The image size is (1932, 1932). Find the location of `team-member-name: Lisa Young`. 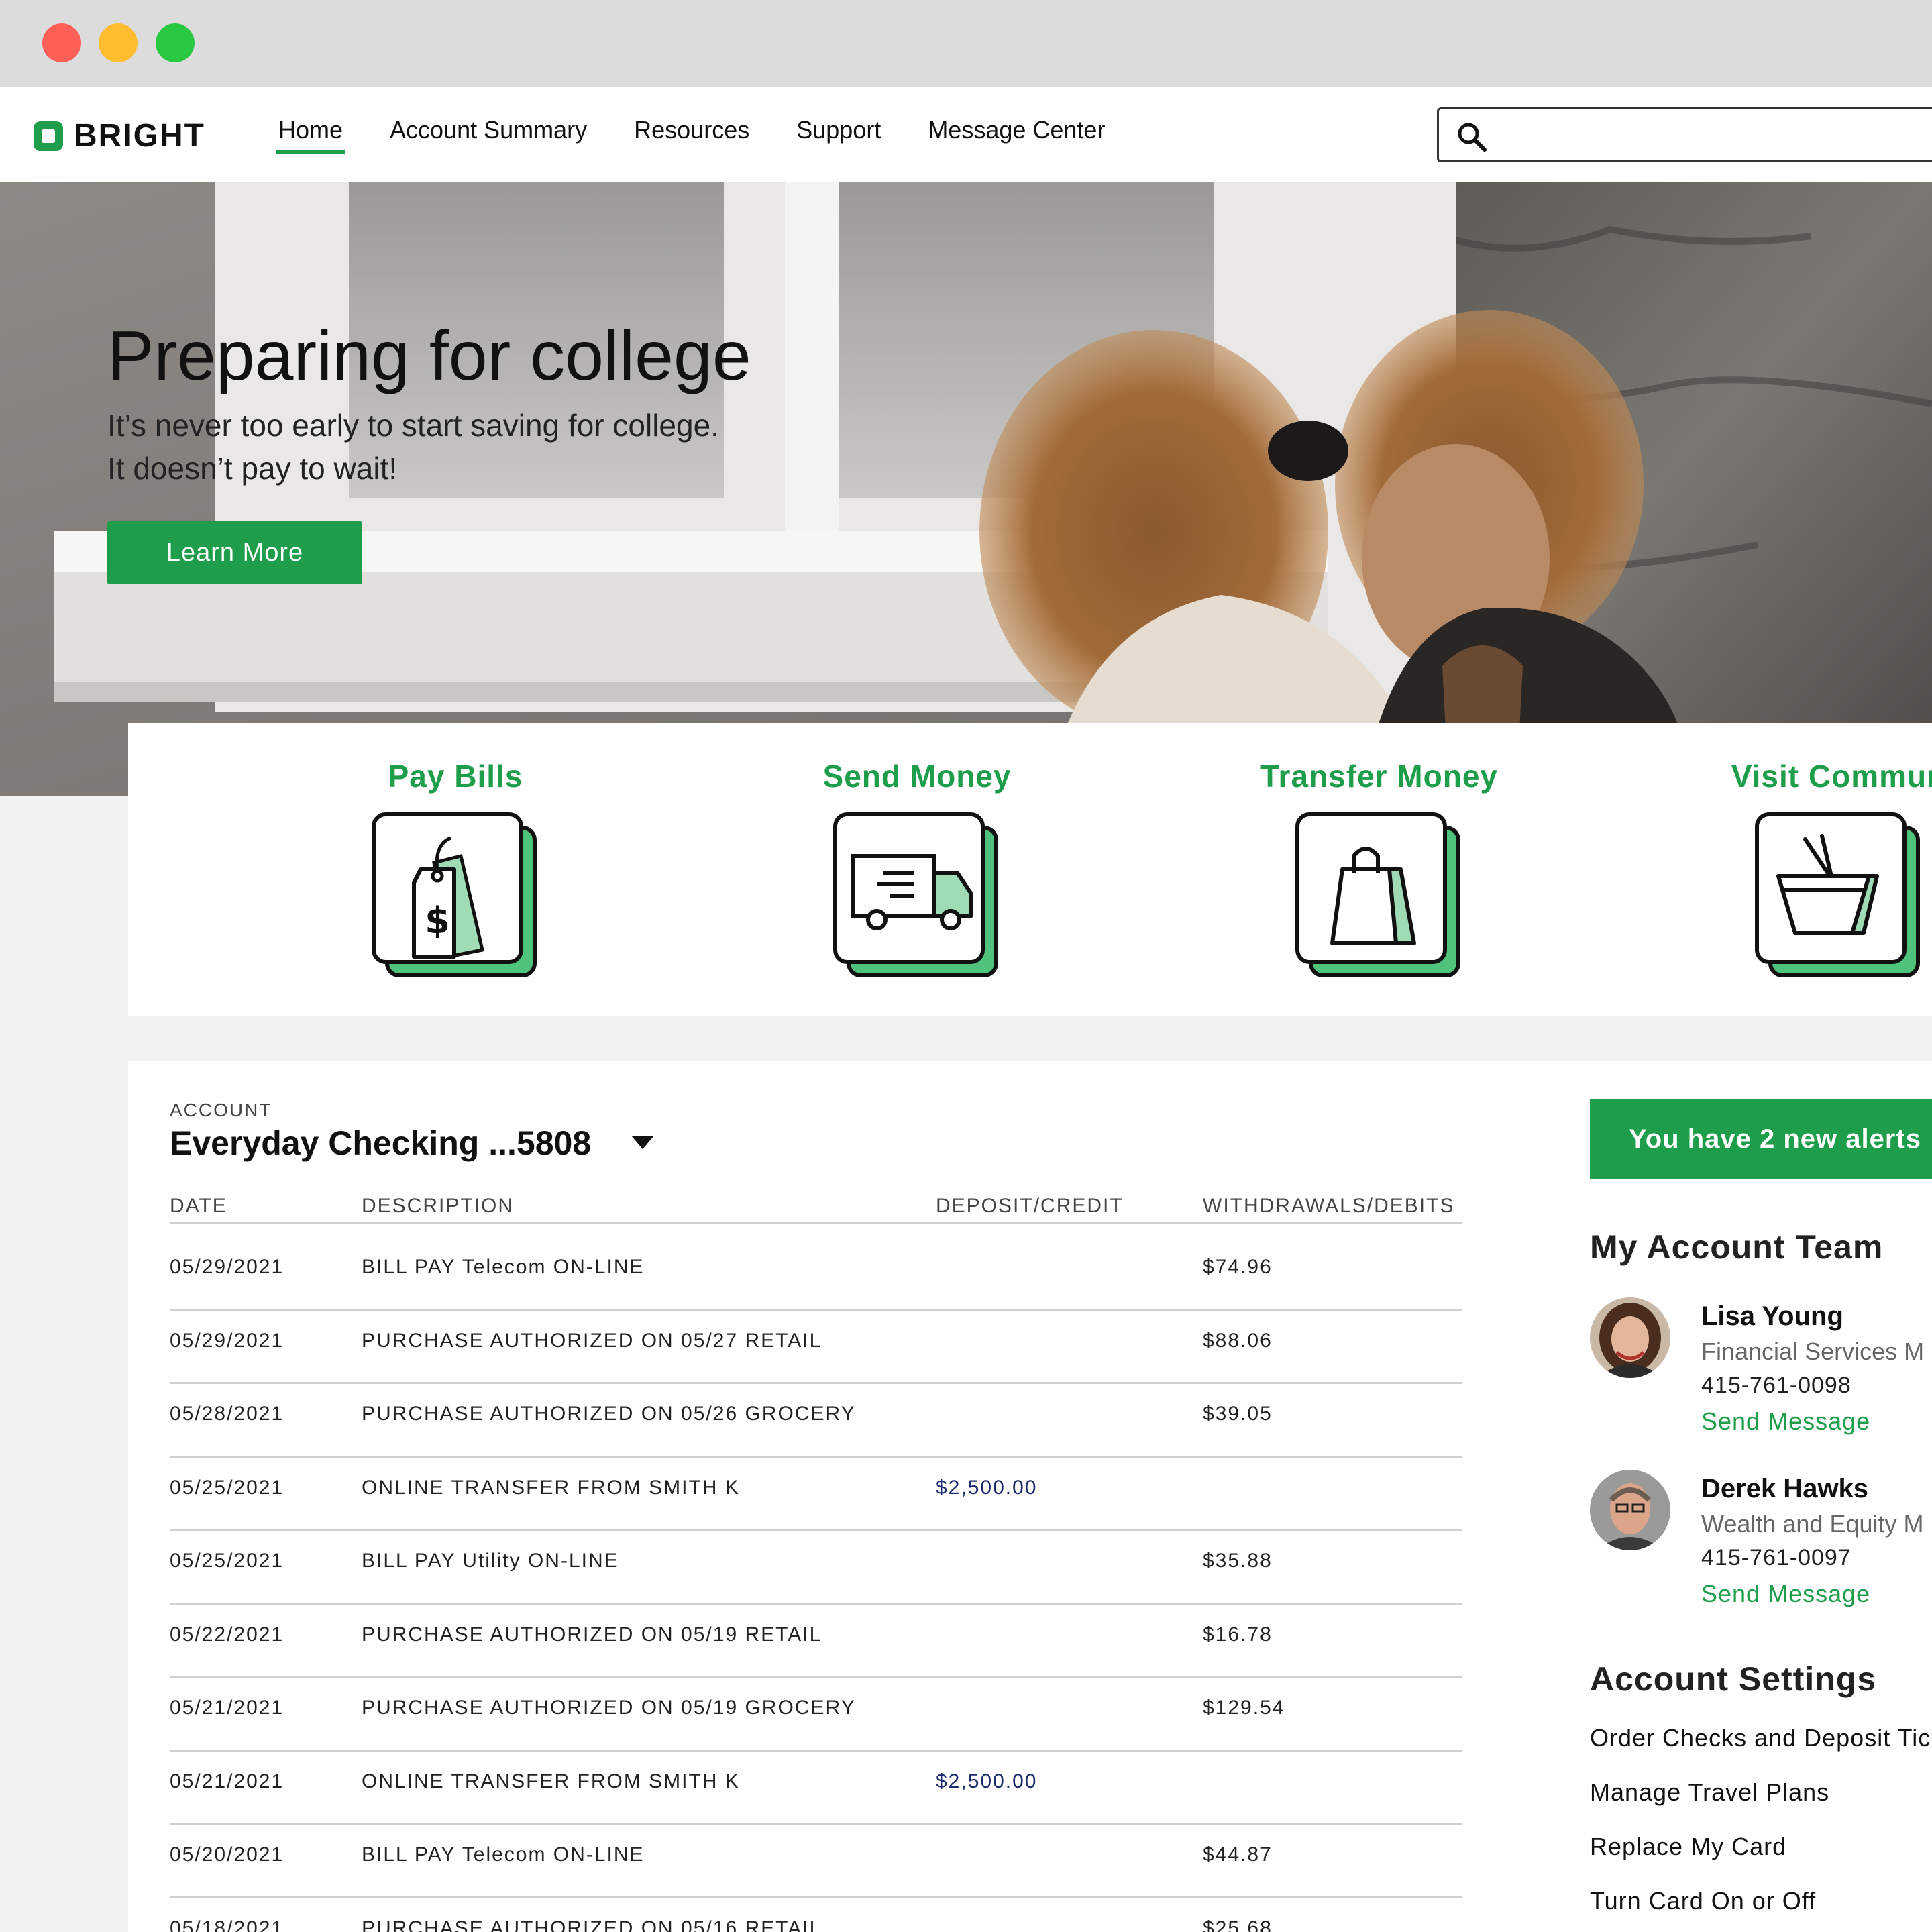

team-member-name: Lisa Young is located at coordinates (1772, 1316).